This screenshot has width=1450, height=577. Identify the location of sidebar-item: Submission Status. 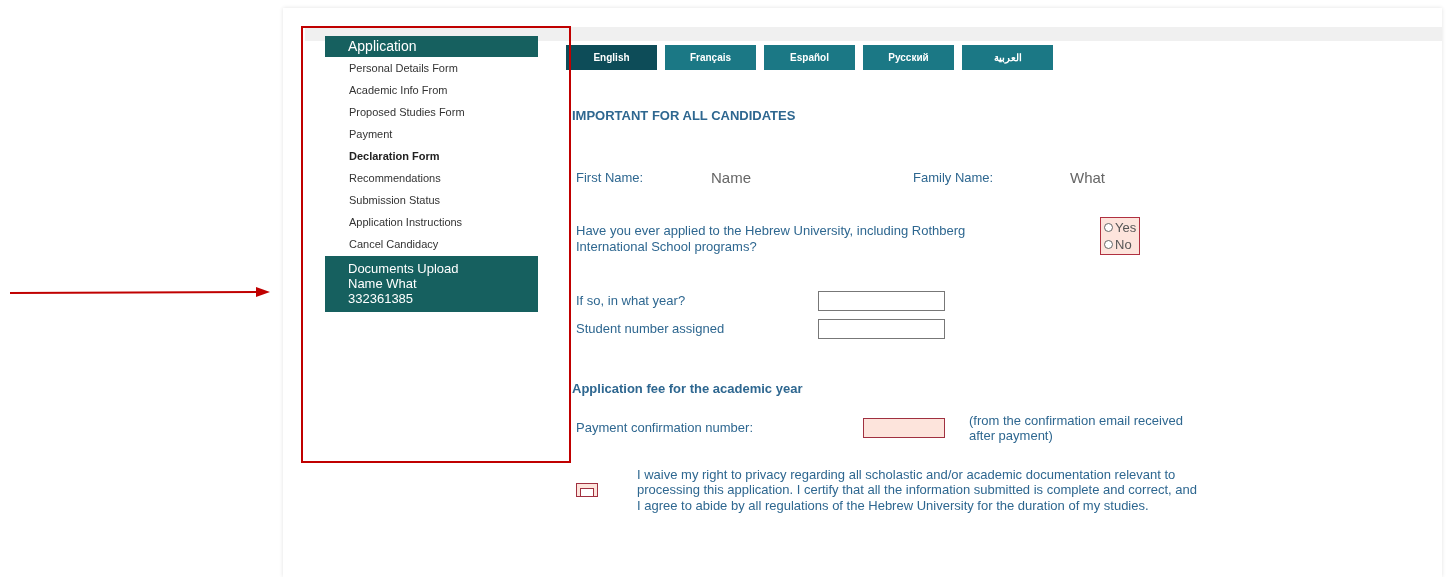
(431, 200).